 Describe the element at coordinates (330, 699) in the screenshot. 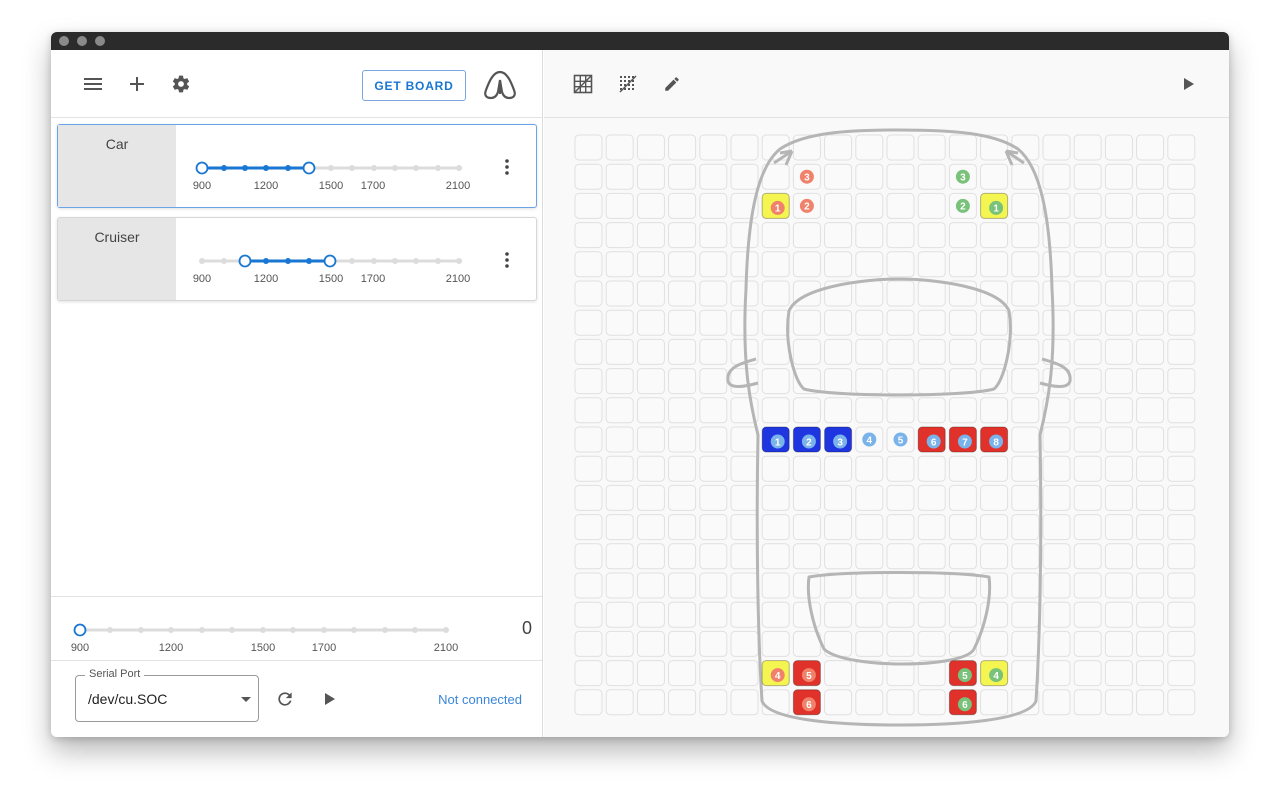

I see `connect-play-icon` at that location.